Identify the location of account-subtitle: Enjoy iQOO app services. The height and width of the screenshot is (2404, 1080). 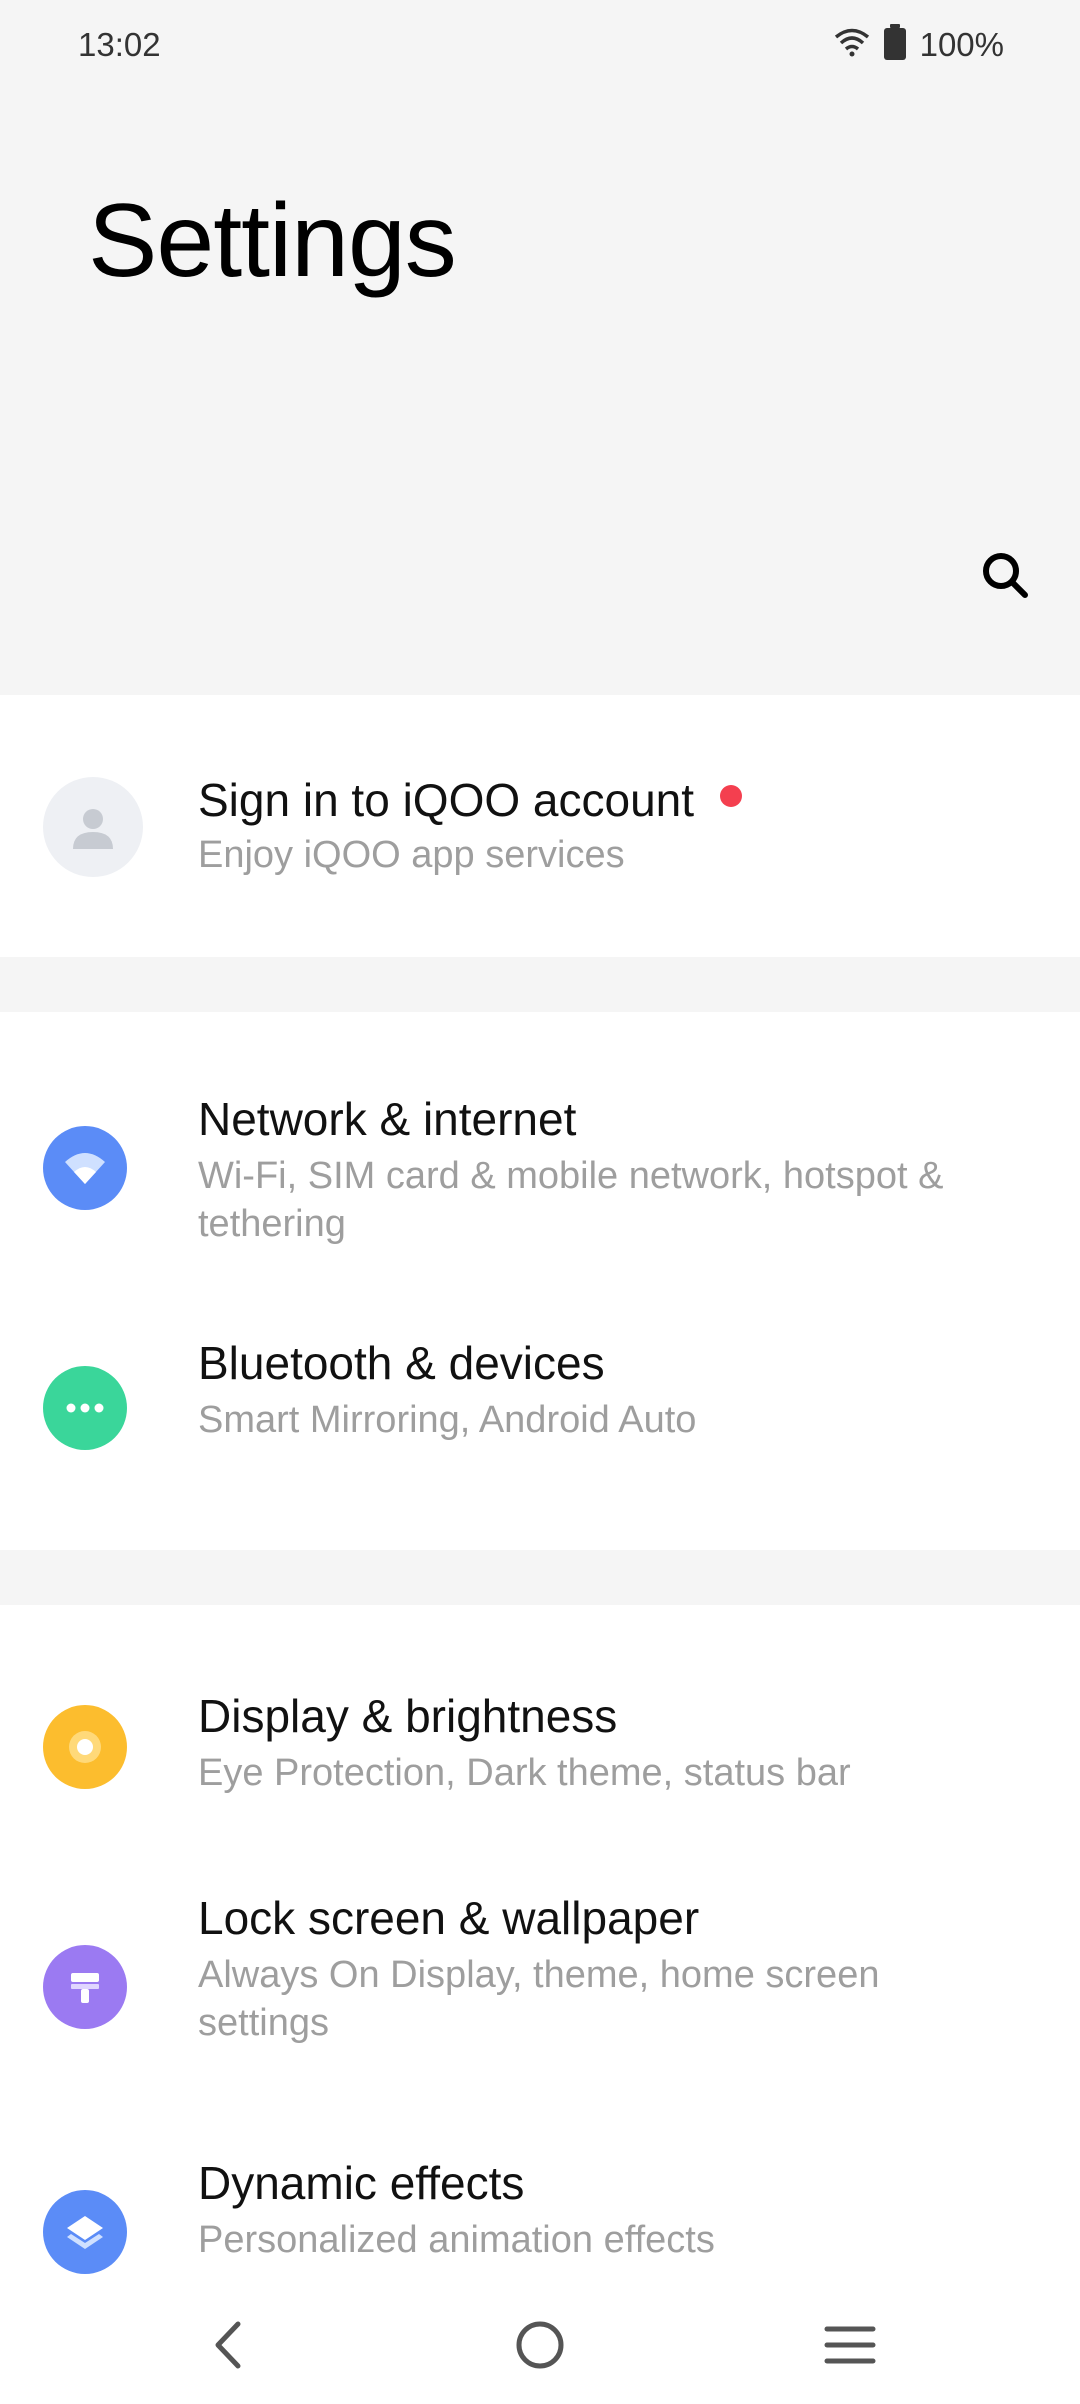
(411, 855).